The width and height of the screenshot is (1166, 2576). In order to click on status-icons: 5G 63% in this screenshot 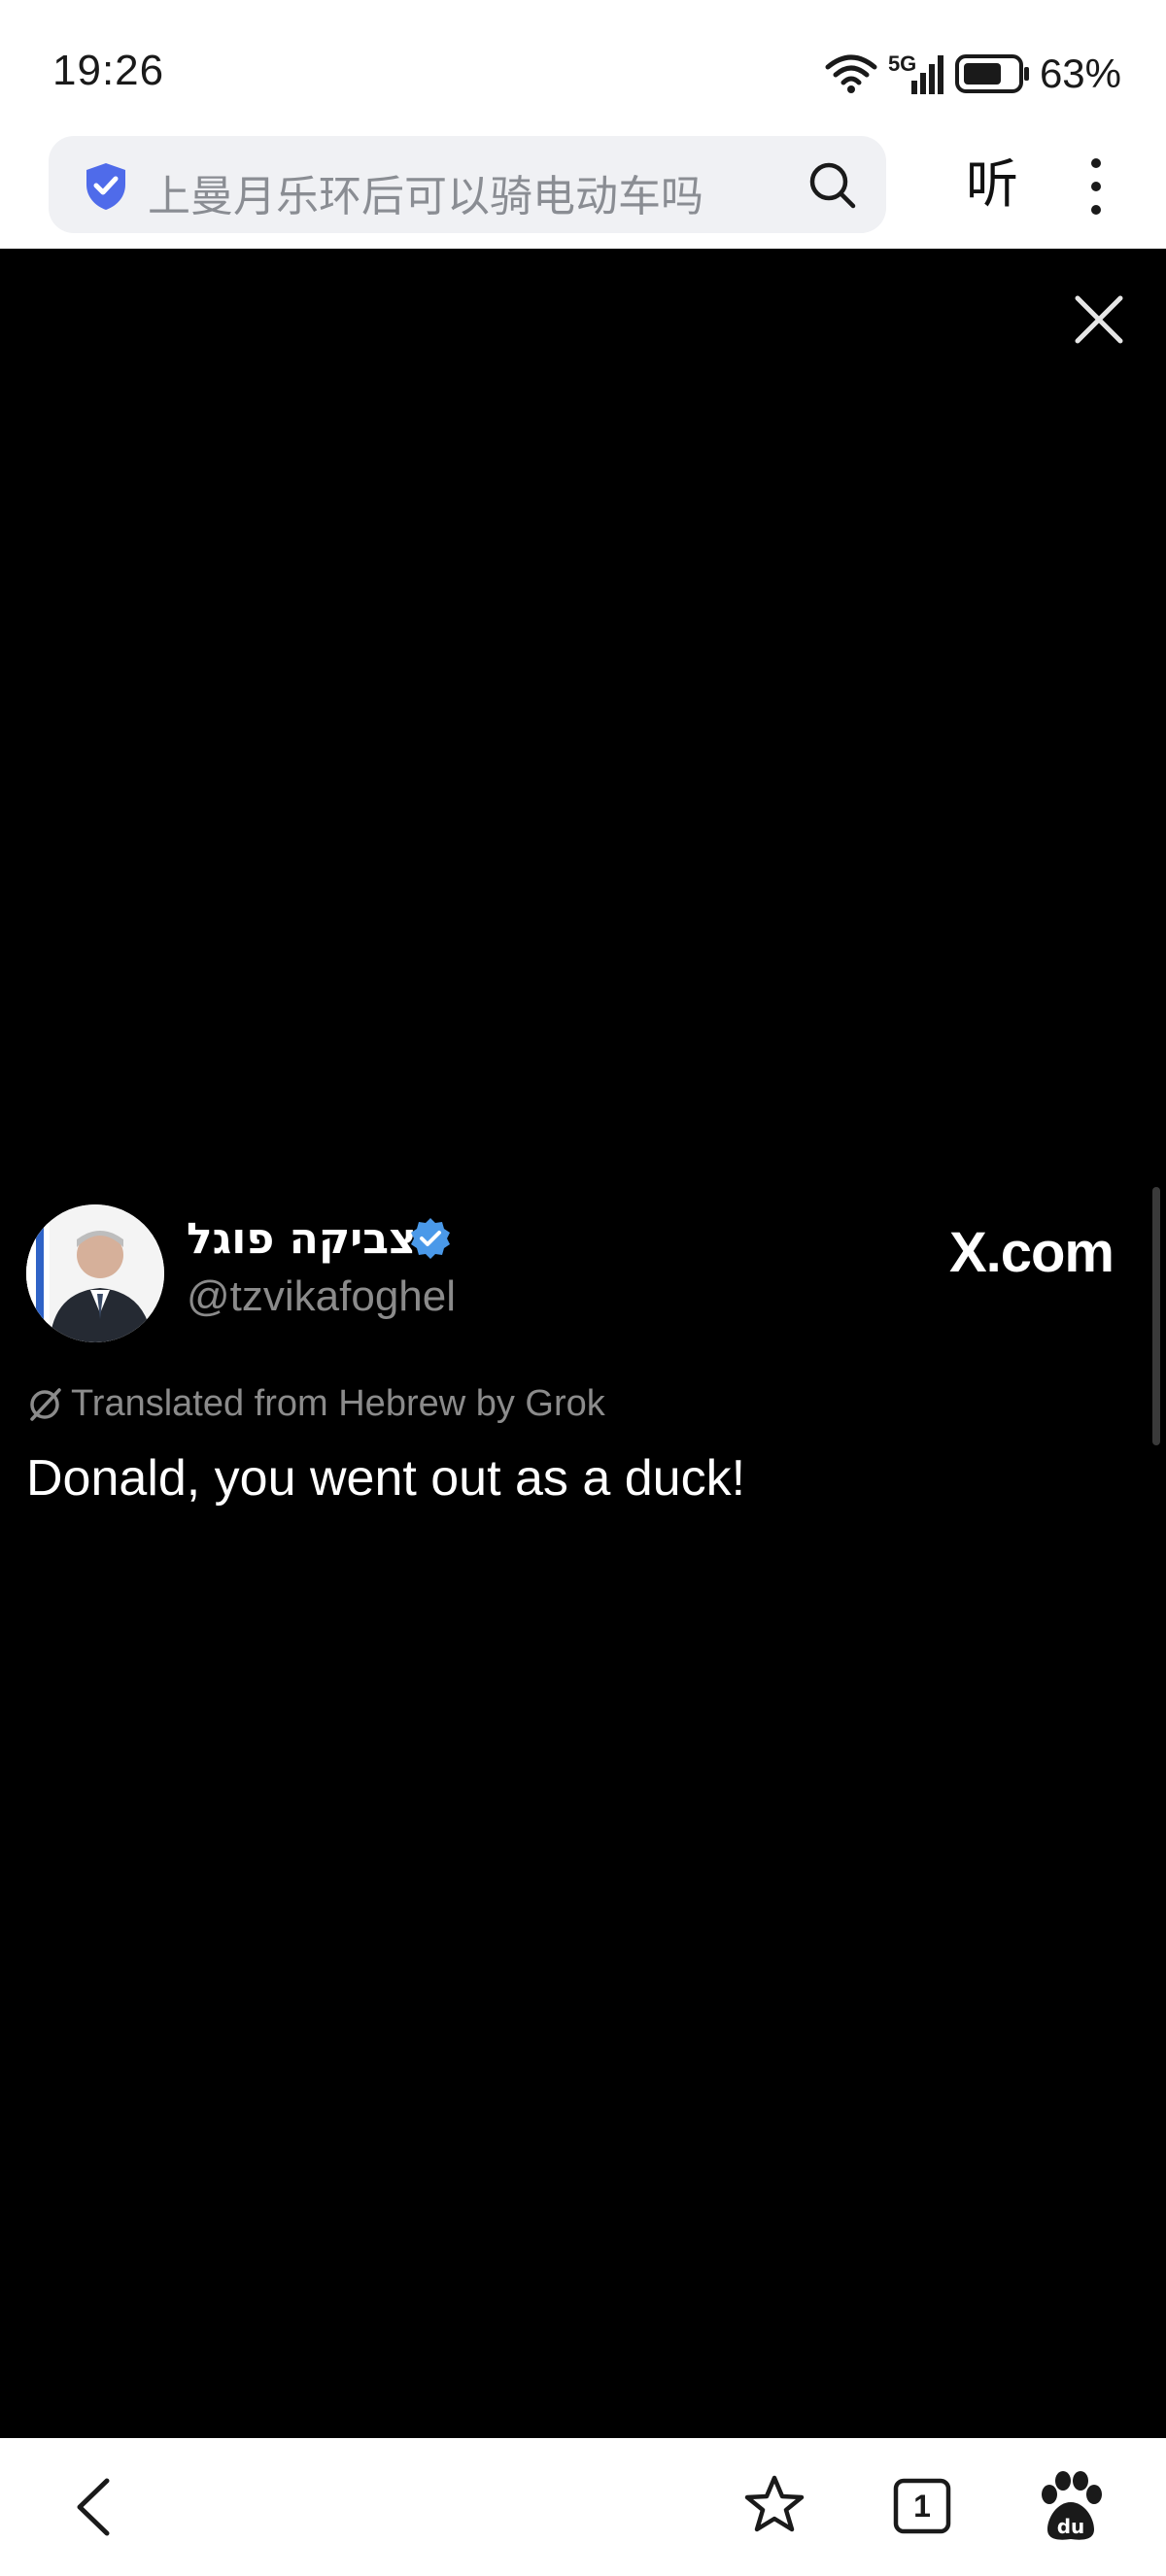, I will do `click(972, 74)`.